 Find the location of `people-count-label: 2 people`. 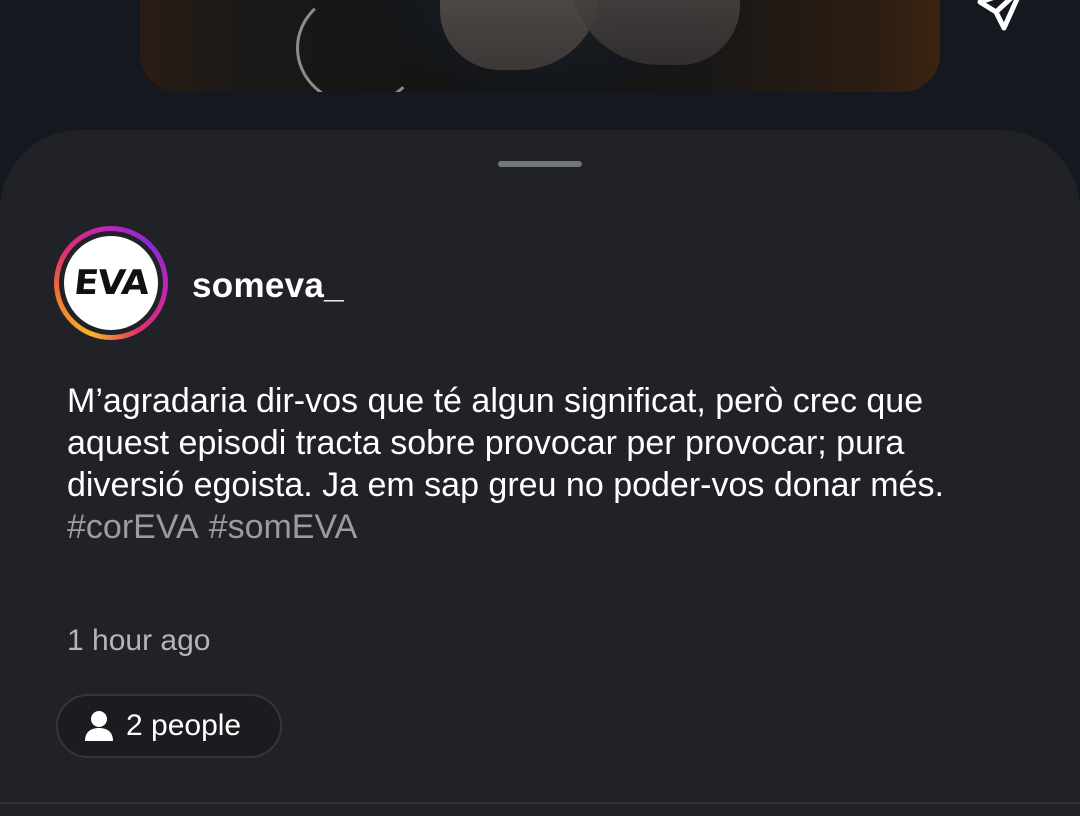

people-count-label: 2 people is located at coordinates (184, 725).